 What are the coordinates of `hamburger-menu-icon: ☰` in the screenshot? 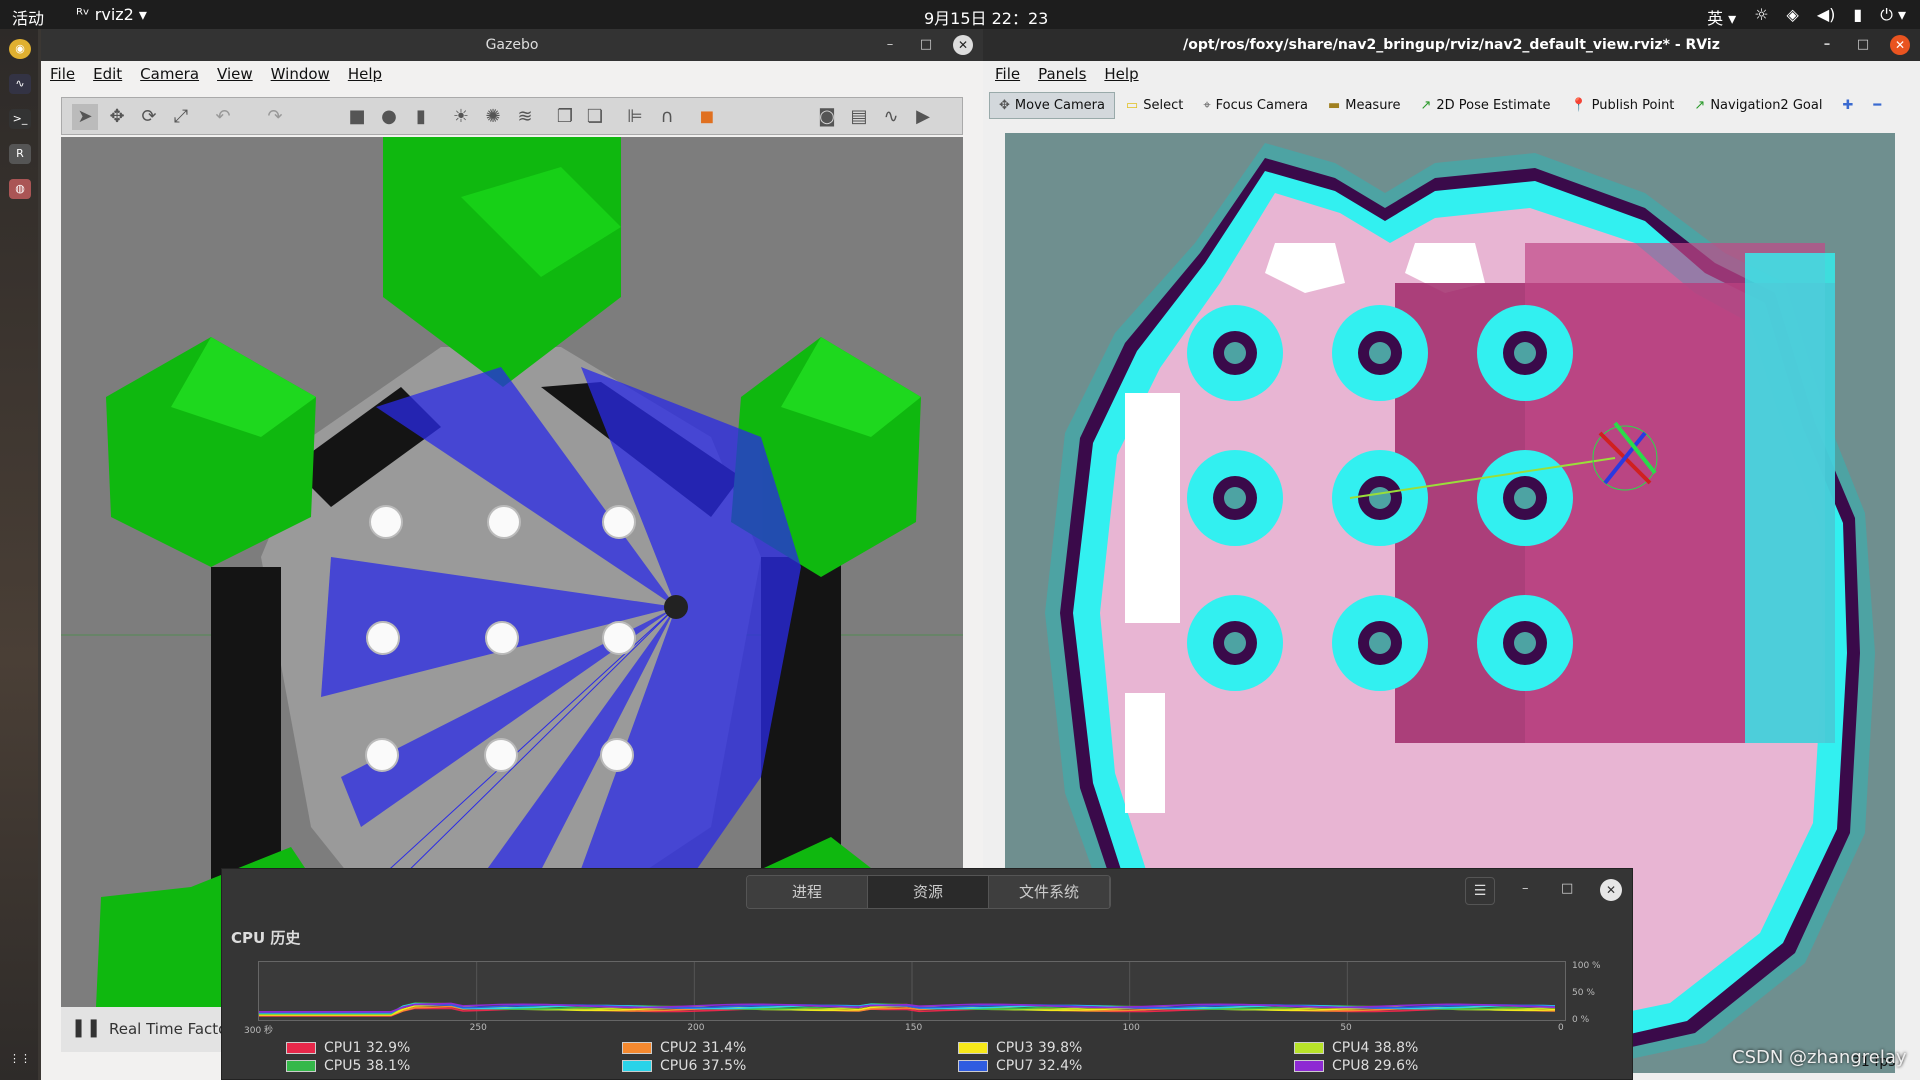 It's located at (1480, 891).